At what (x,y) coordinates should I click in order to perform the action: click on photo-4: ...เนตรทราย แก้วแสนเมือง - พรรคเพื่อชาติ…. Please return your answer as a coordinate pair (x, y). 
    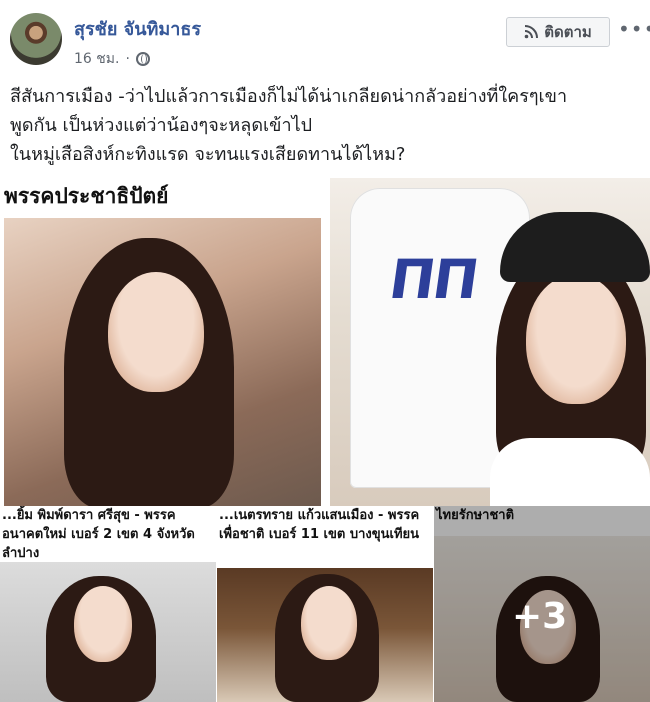
    Looking at the image, I should click on (325, 604).